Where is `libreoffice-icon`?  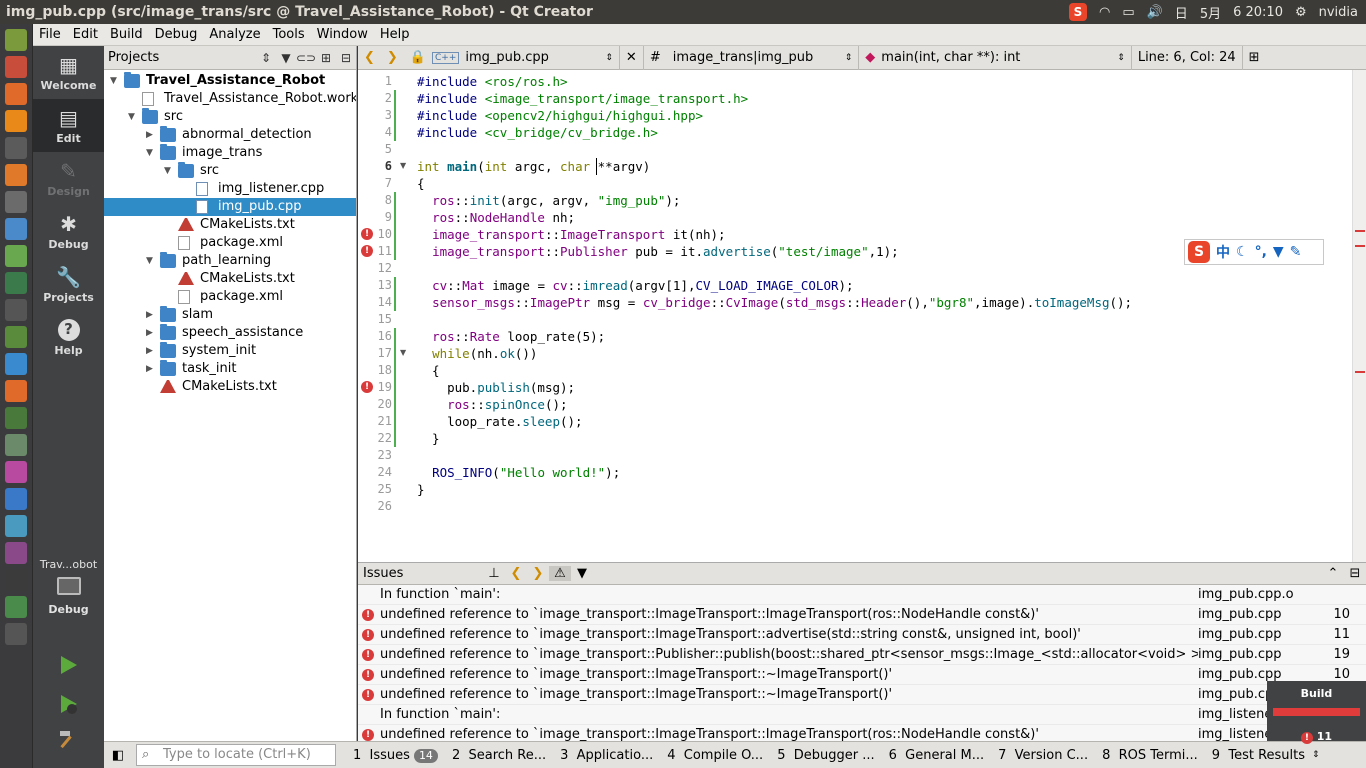 libreoffice-icon is located at coordinates (16, 40).